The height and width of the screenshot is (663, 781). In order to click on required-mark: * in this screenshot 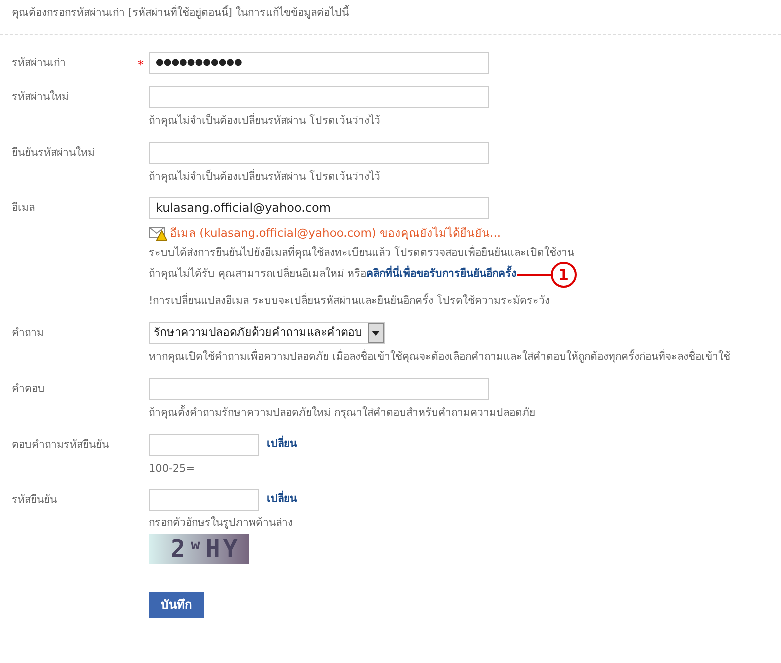, I will do `click(141, 65)`.